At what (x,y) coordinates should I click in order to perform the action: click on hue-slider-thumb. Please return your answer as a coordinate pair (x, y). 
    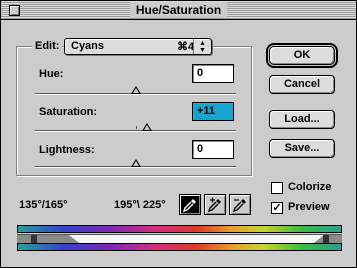
    Looking at the image, I should click on (135, 90).